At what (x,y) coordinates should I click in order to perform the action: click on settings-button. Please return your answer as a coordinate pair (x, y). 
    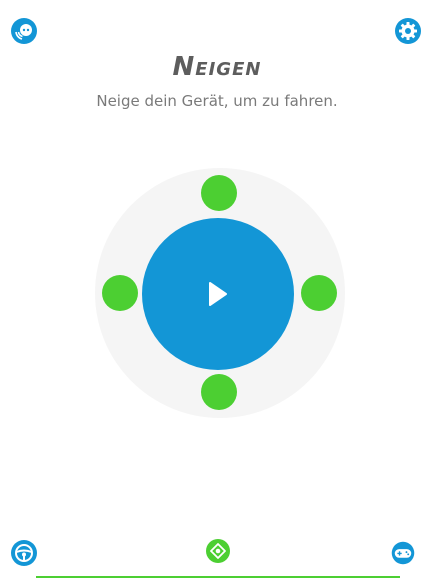
    Looking at the image, I should click on (408, 31).